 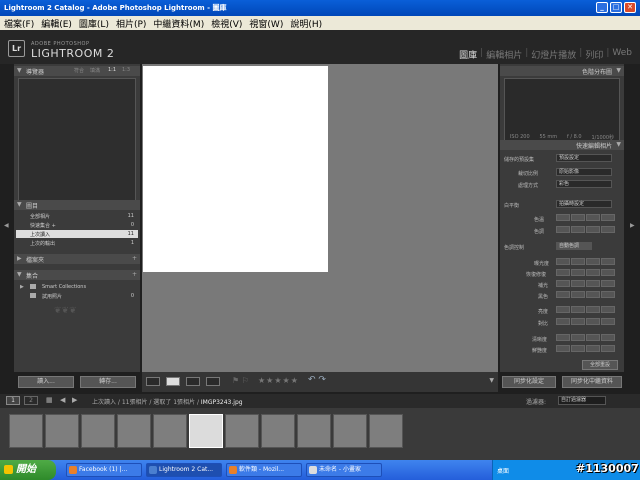 What do you see at coordinates (77, 225) in the screenshot?
I see `catalog-item-quick-collection: 快速集合 + 0` at bounding box center [77, 225].